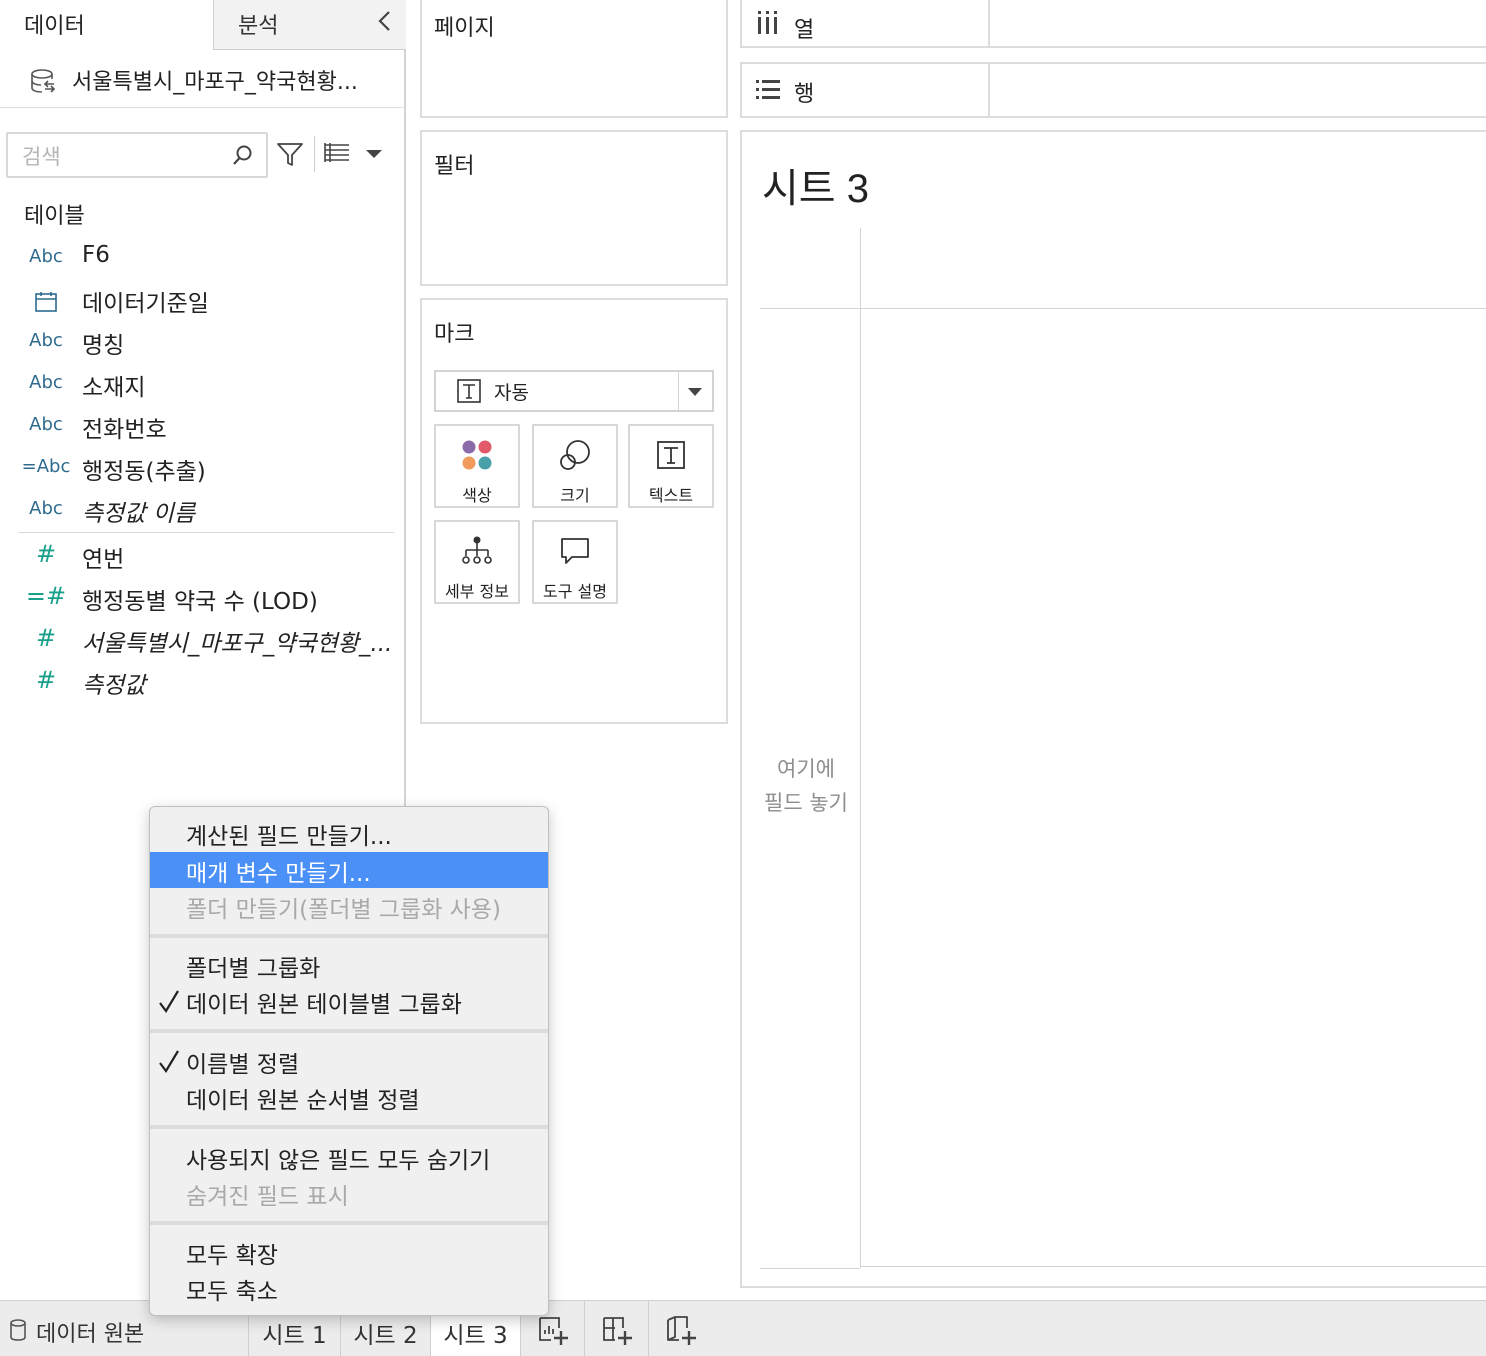 This screenshot has height=1356, width=1486. What do you see at coordinates (206, 302) in the screenshot?
I see `field-item-date: 데이터기준일` at bounding box center [206, 302].